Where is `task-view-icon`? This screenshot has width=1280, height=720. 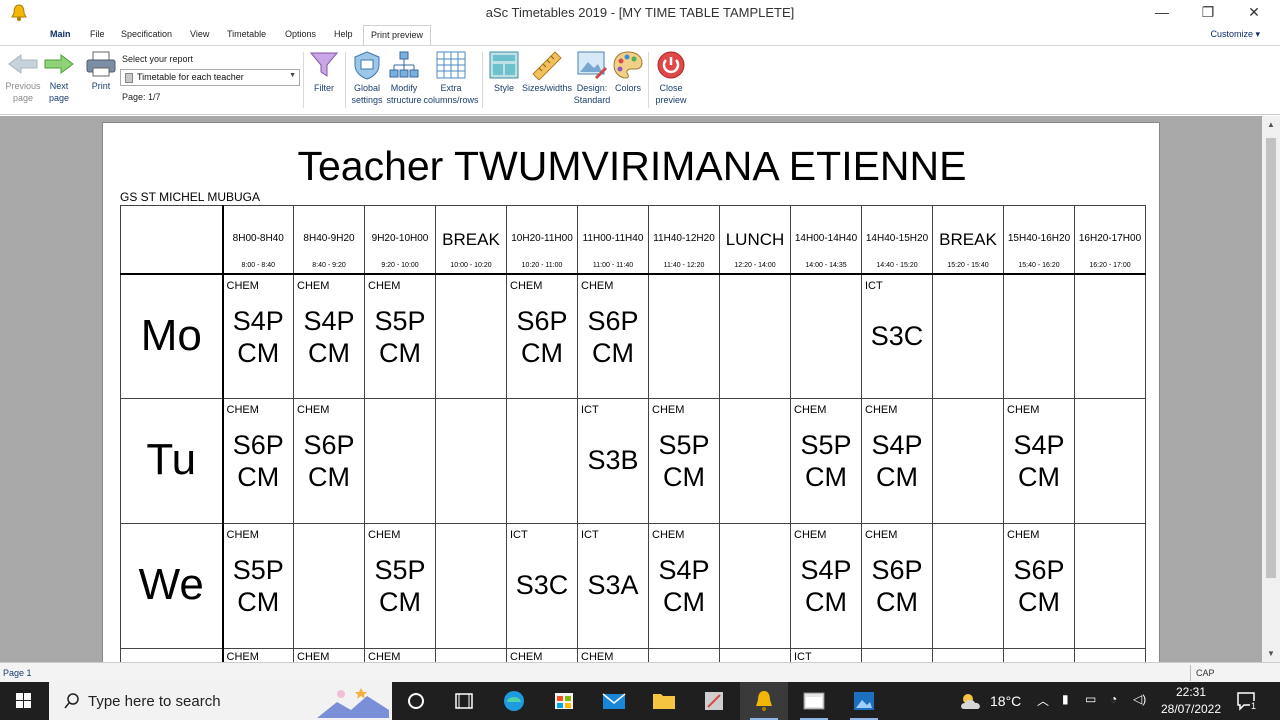 task-view-icon is located at coordinates (464, 701).